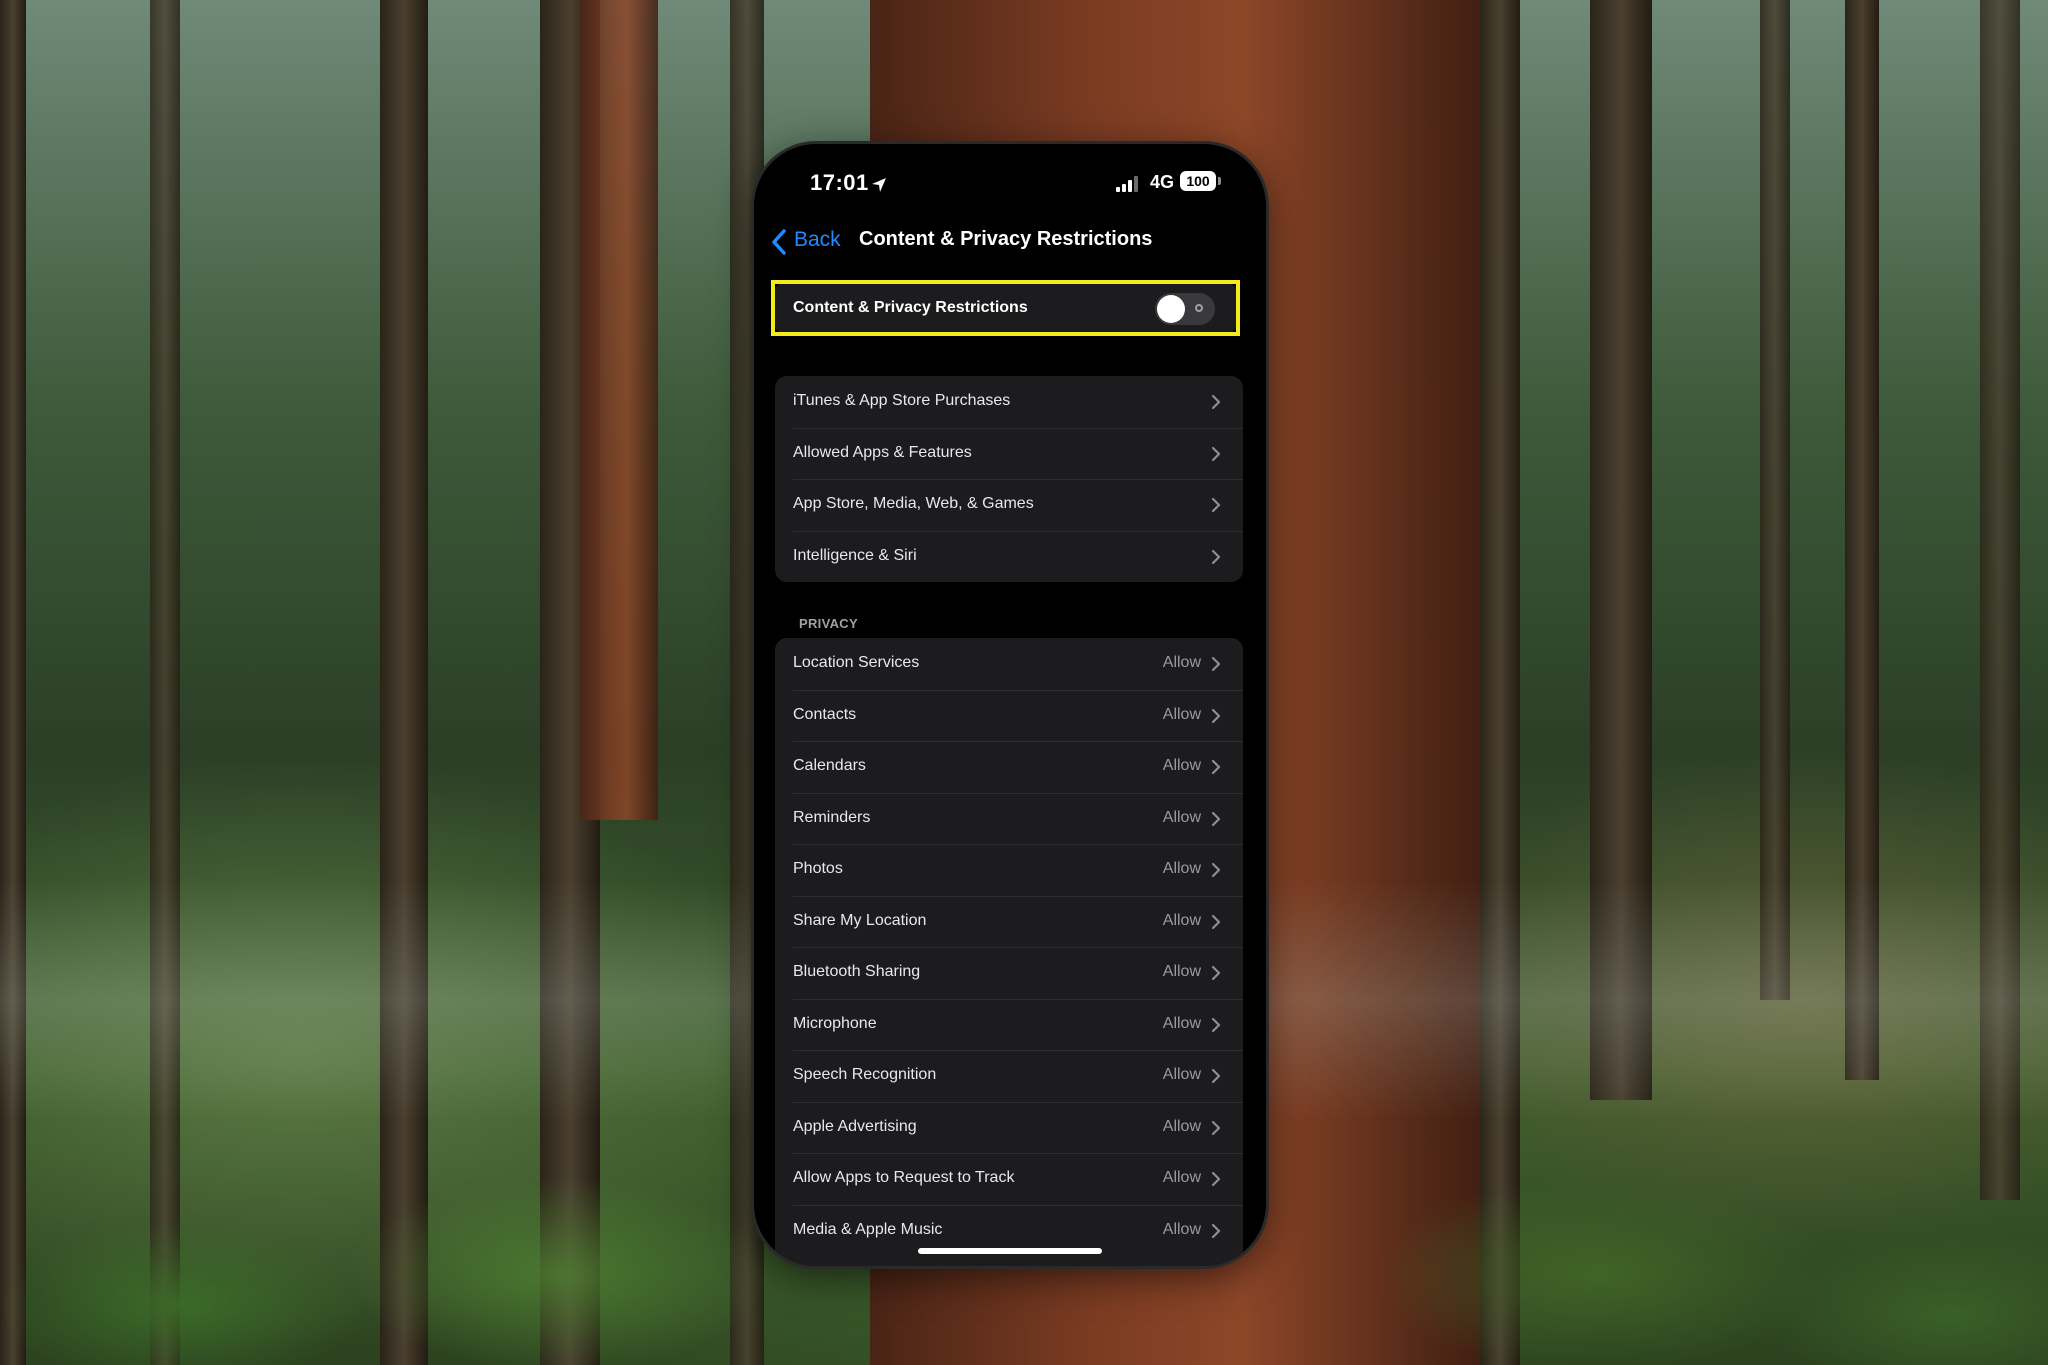 This screenshot has width=2048, height=1365. I want to click on list-item-allowed-apps: Allowed Apps & Features, so click(1009, 453).